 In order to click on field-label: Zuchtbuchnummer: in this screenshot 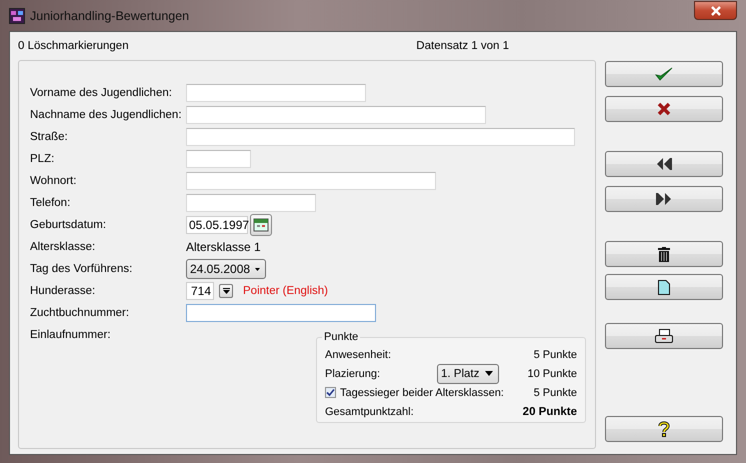, I will do `click(80, 313)`.